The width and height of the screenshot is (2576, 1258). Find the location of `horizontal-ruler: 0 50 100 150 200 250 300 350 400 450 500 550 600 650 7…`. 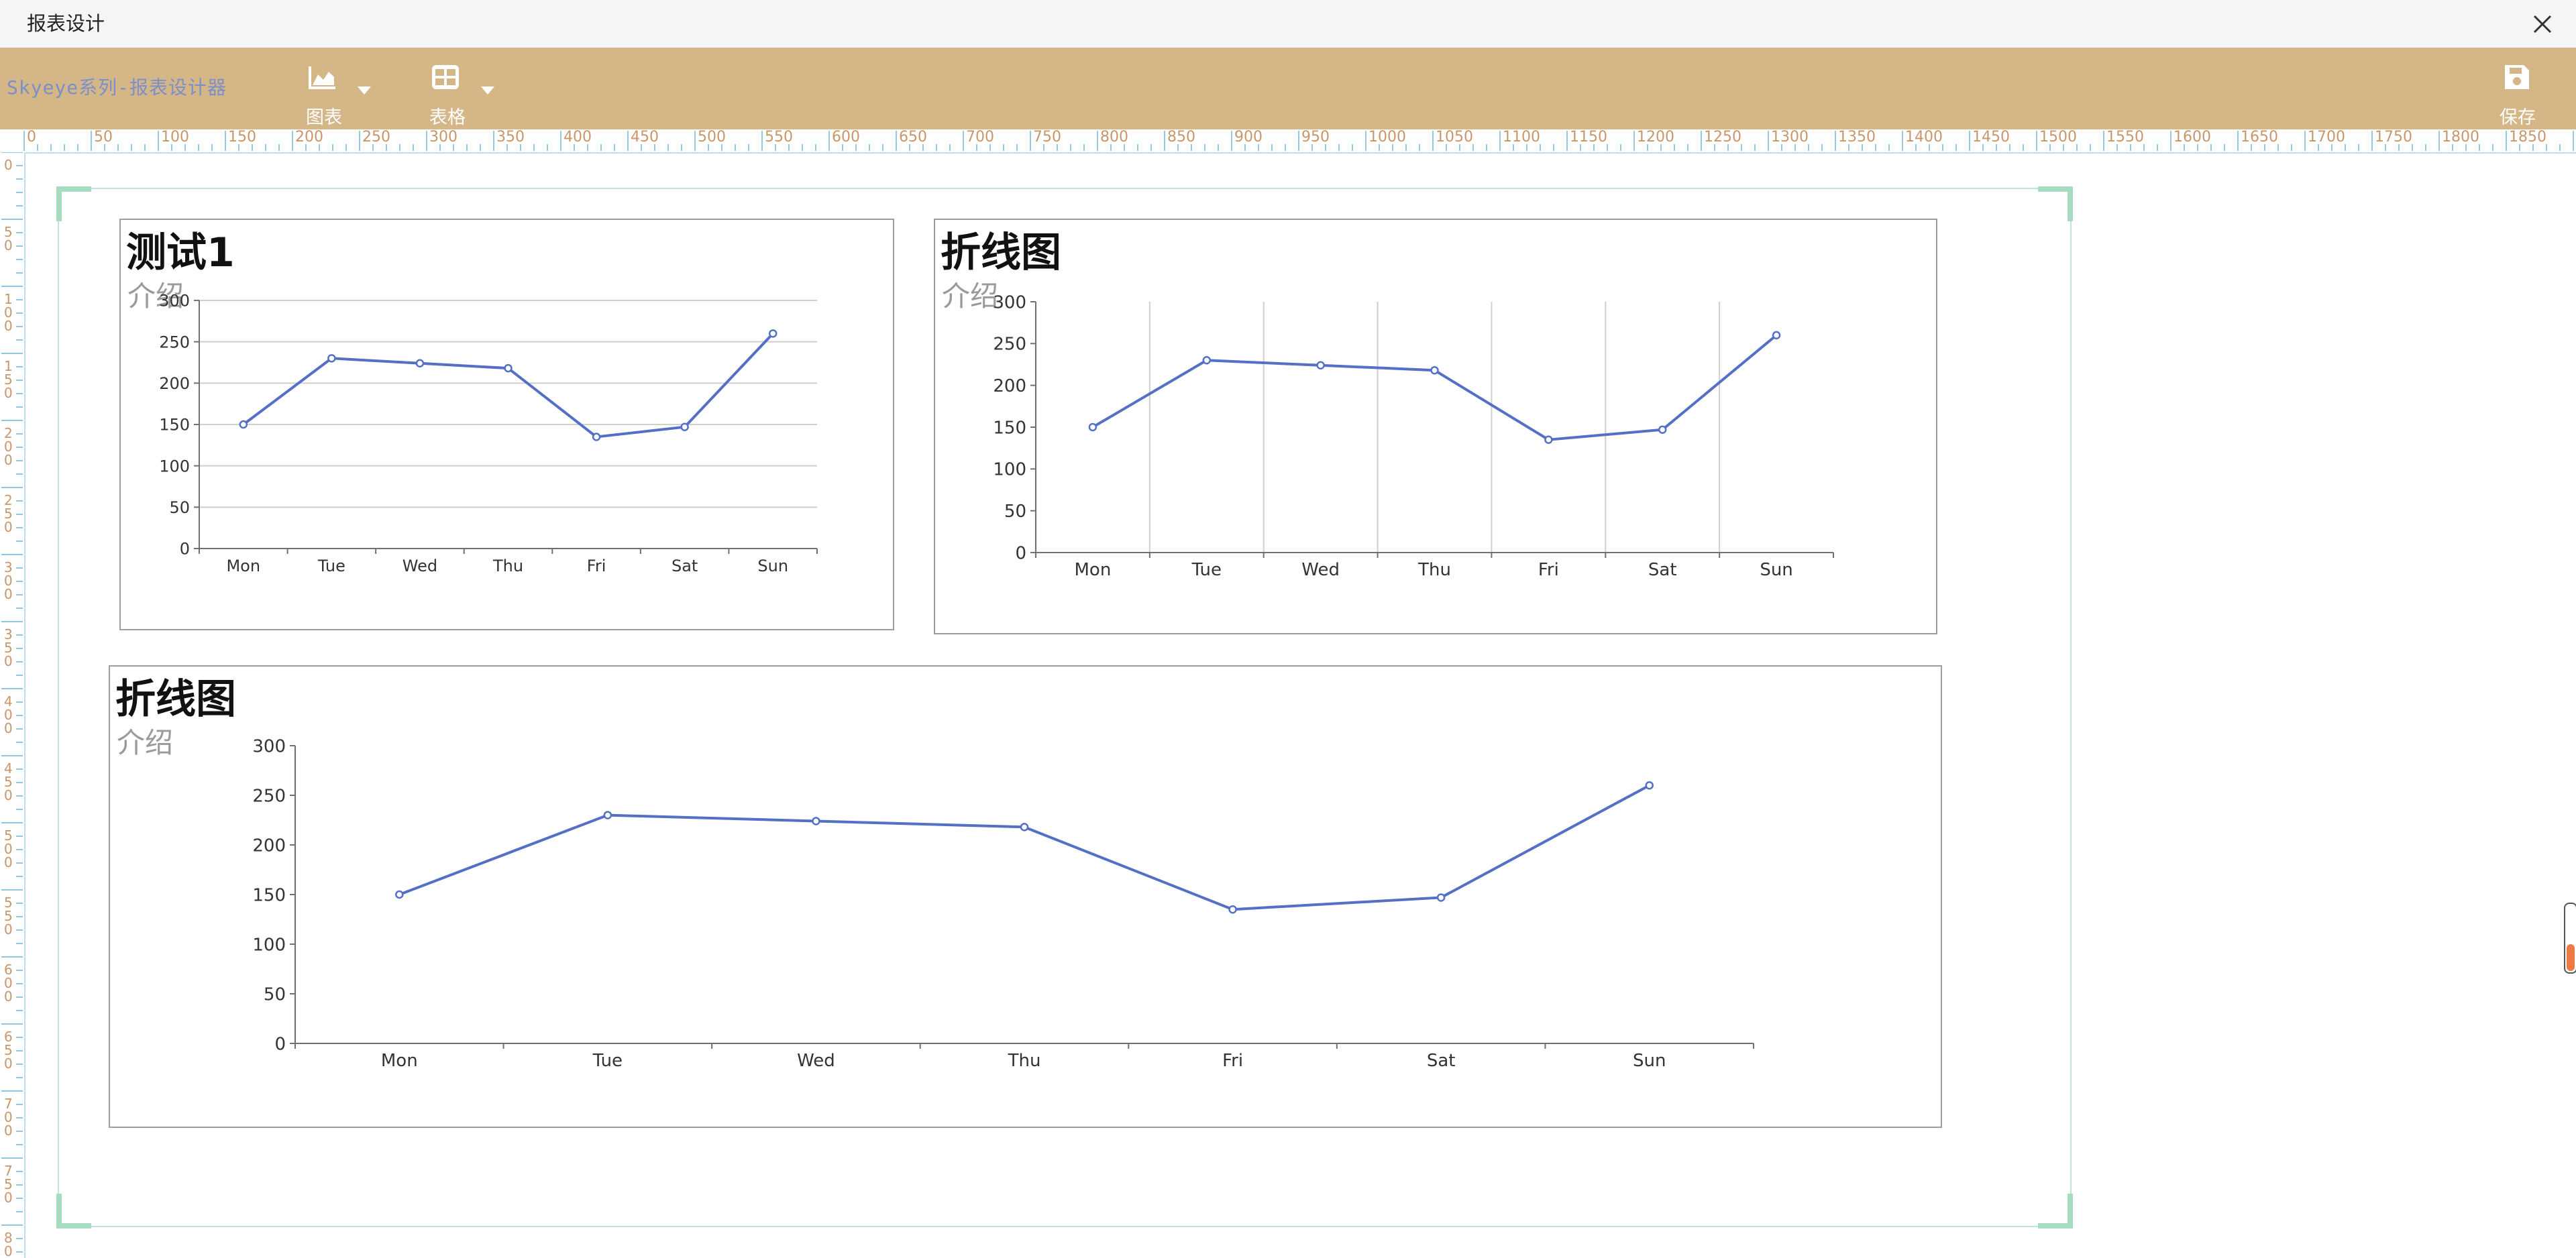

horizontal-ruler: 0 50 100 150 200 250 300 350 400 450 500 550 600 650 7… is located at coordinates (1288, 141).